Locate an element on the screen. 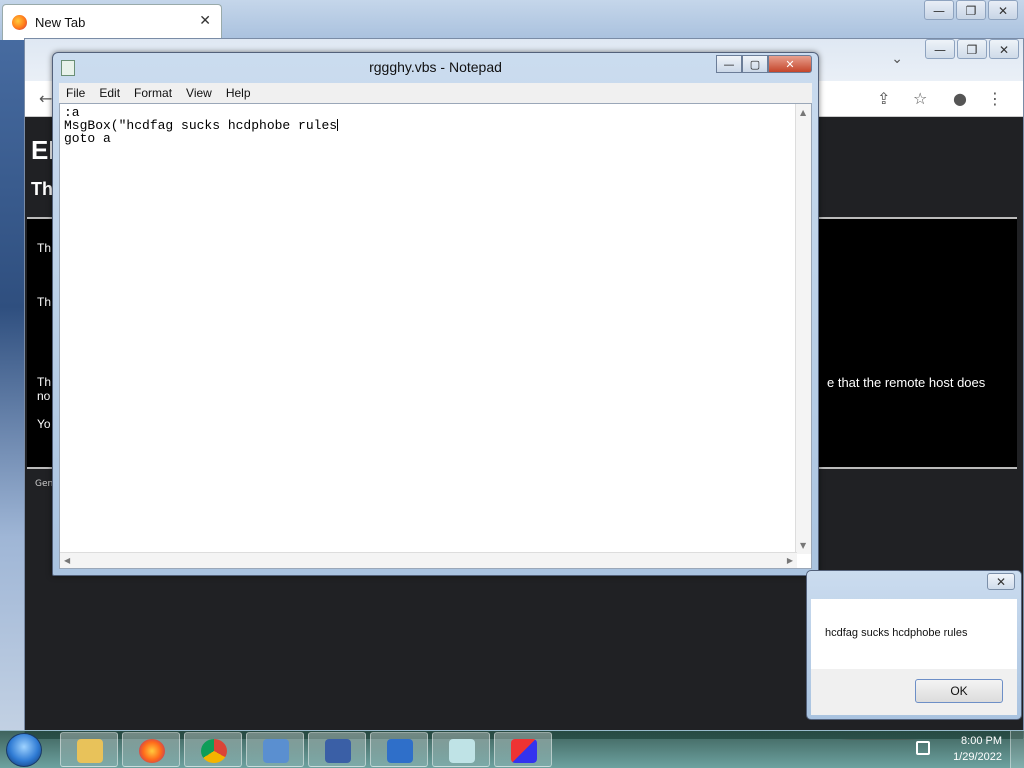 Image resolution: width=1024 pixels, height=768 pixels. taskbar-chrome is located at coordinates (213, 749).